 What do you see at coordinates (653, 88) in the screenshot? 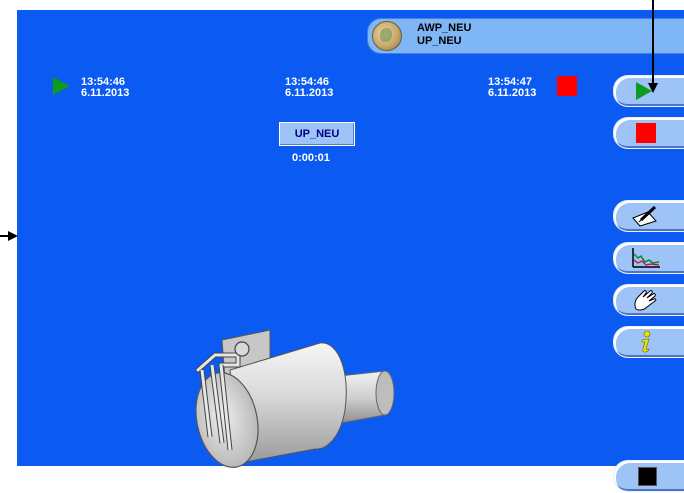
I see `annotation-arrow-head-icon` at bounding box center [653, 88].